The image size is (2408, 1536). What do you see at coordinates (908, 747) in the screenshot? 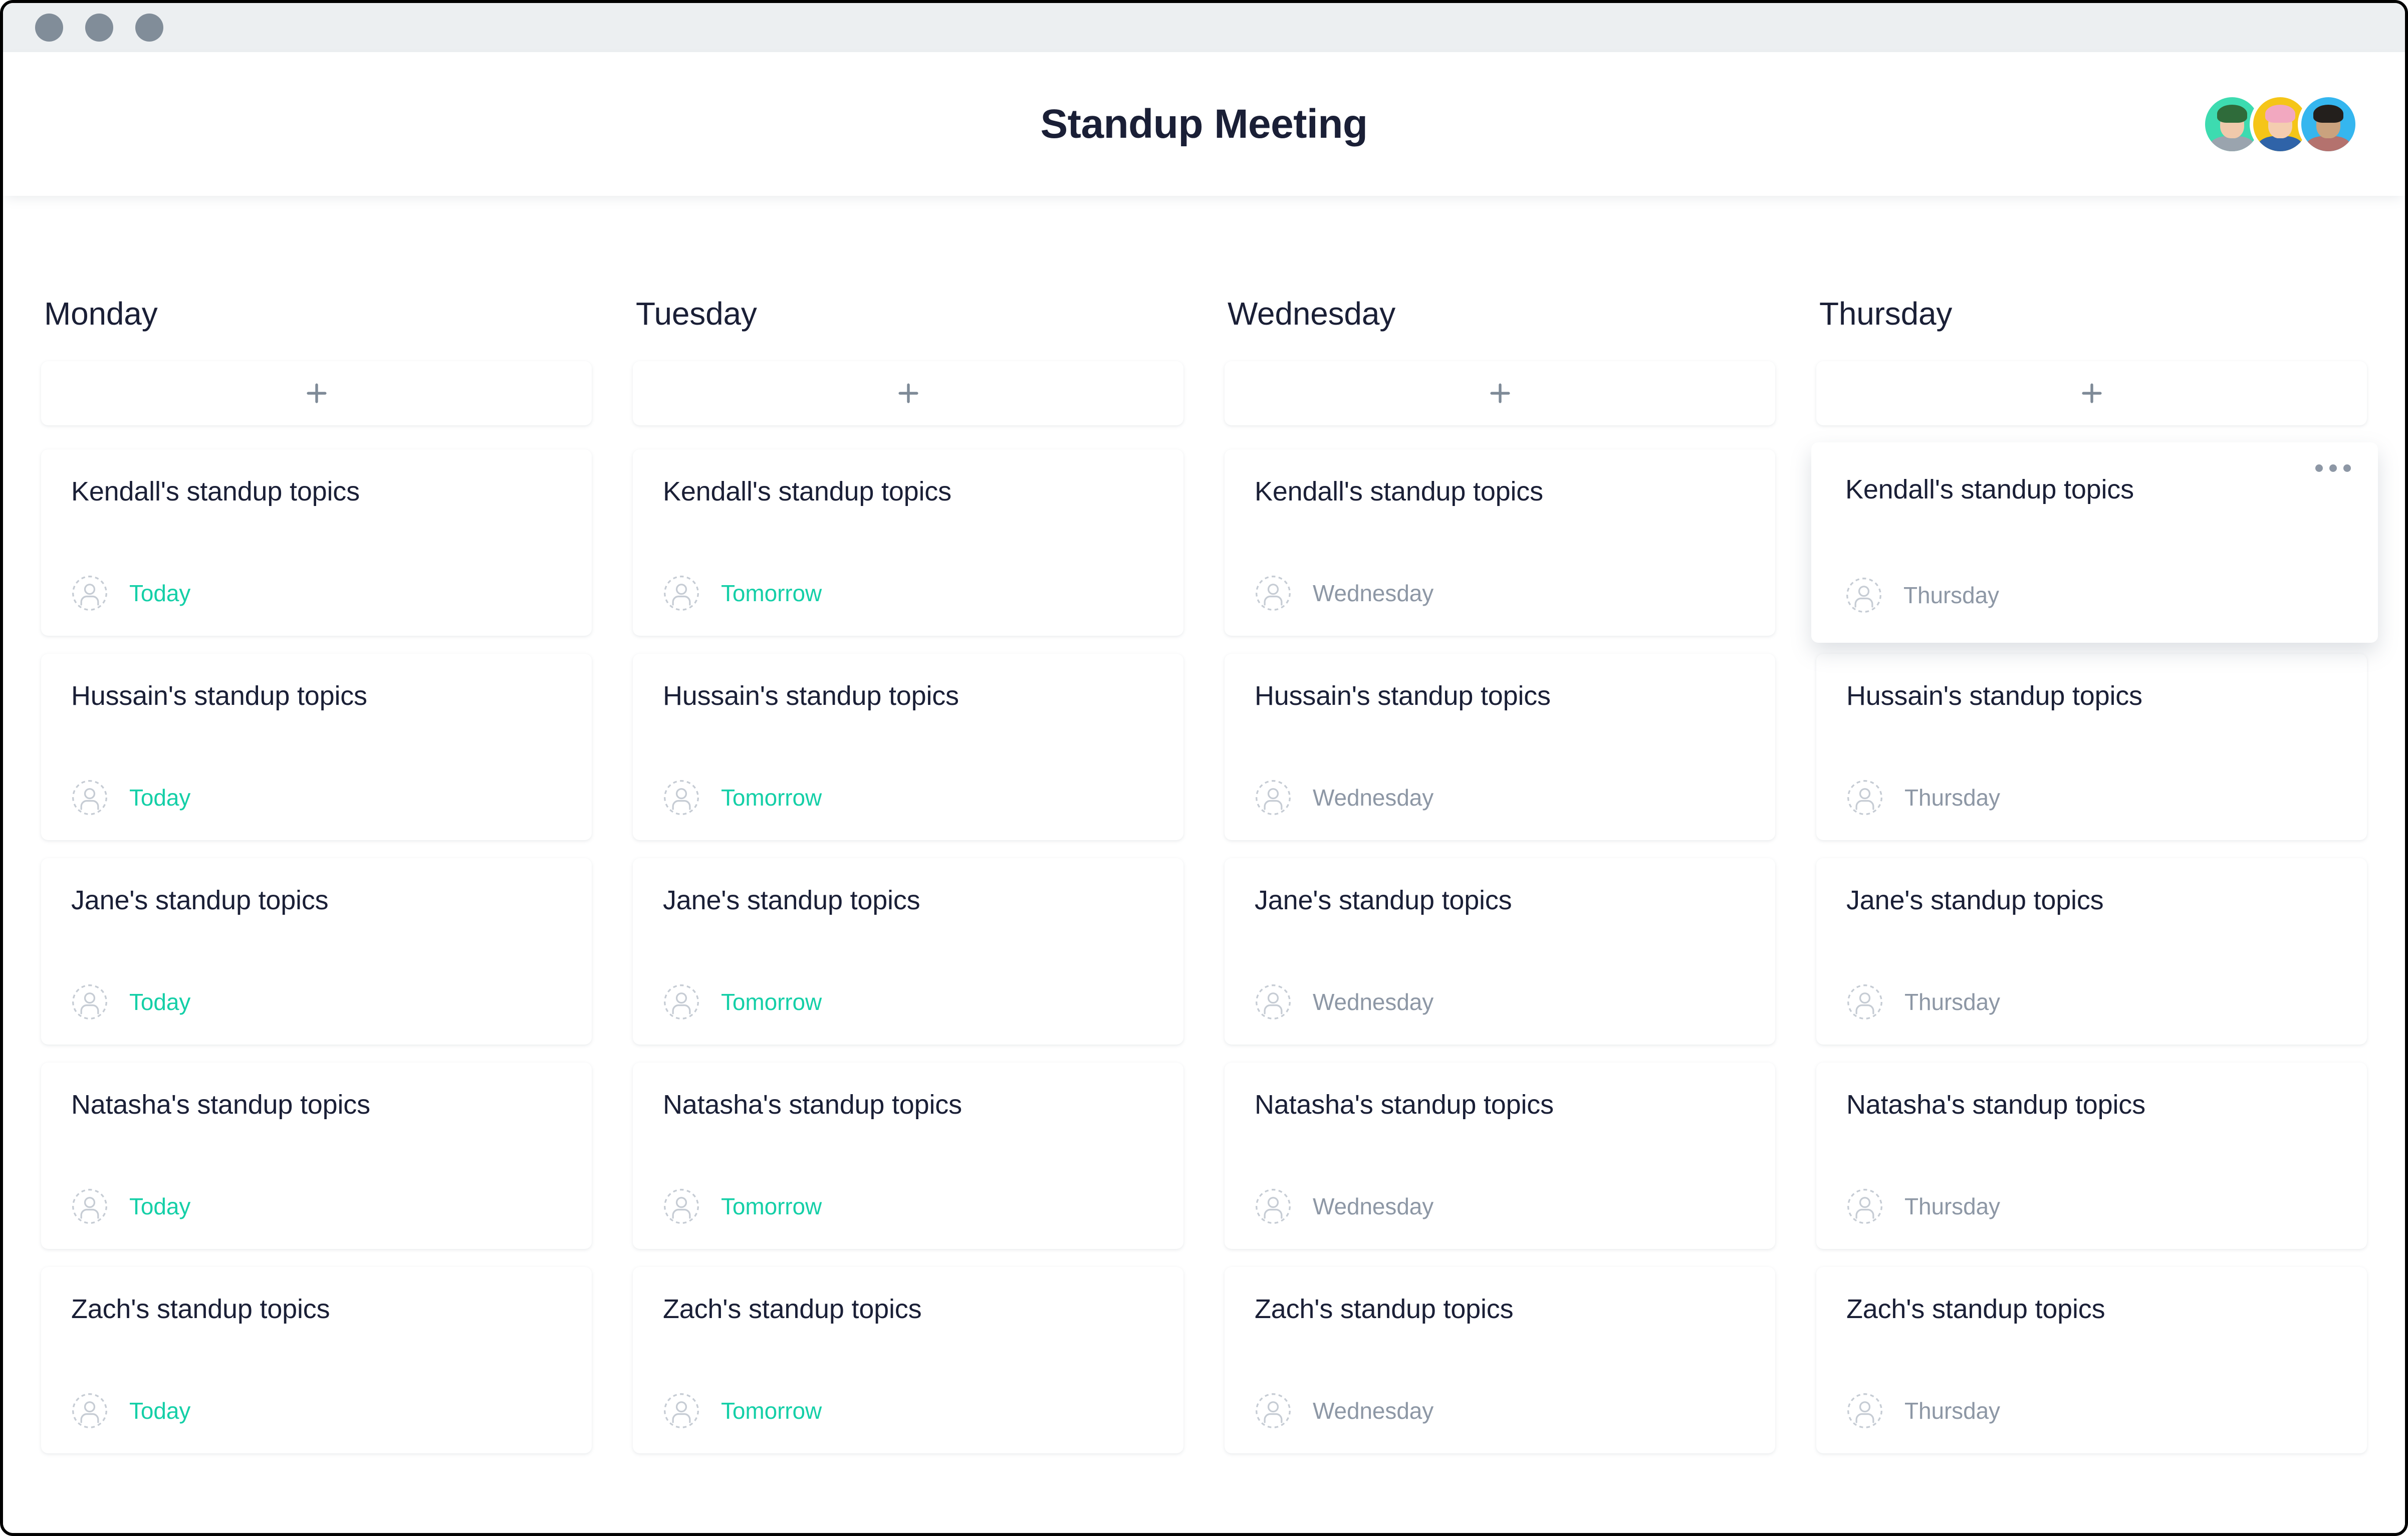
I see `standup-card: Hussain's standup topics Tomorrow` at bounding box center [908, 747].